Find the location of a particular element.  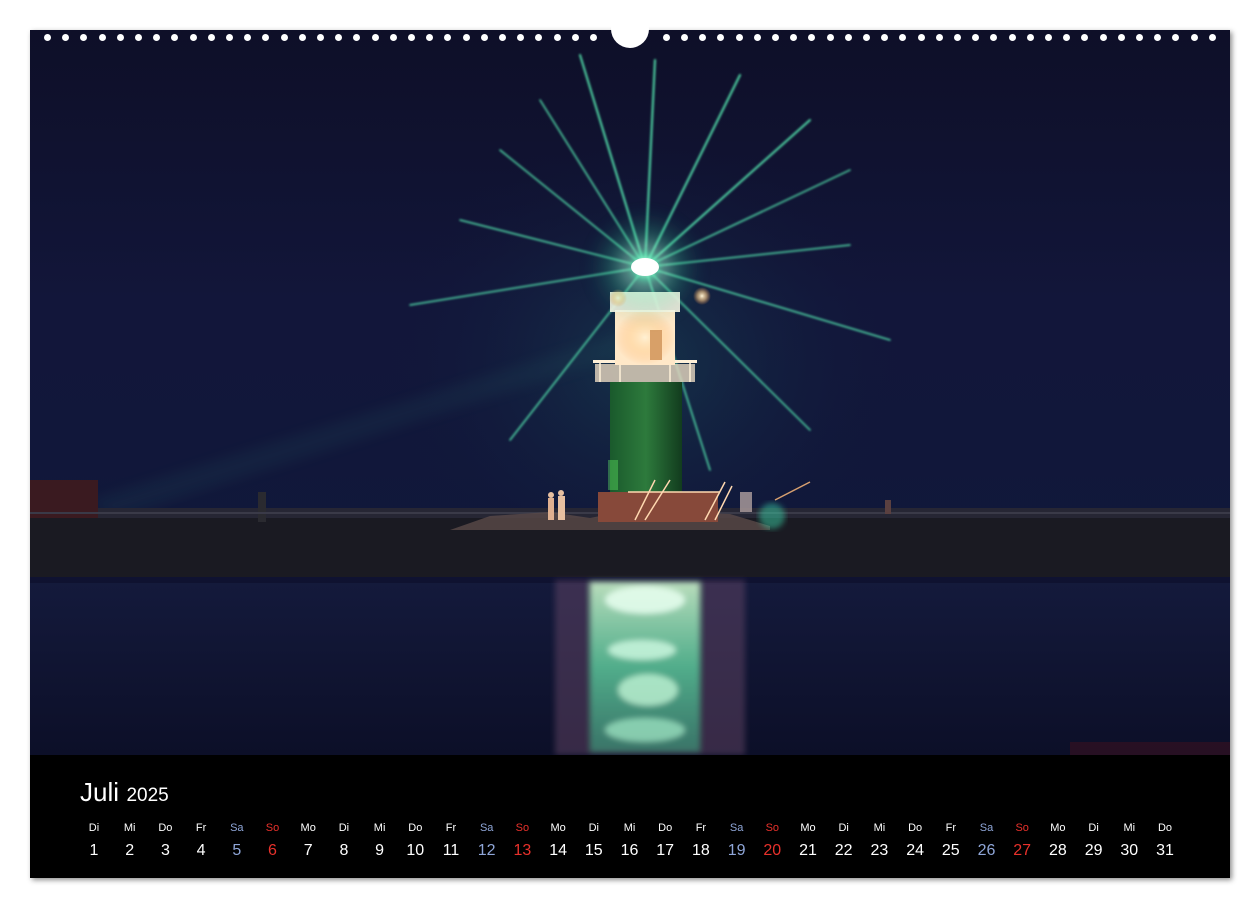

day-cell: Fr 18 is located at coordinates (701, 842).